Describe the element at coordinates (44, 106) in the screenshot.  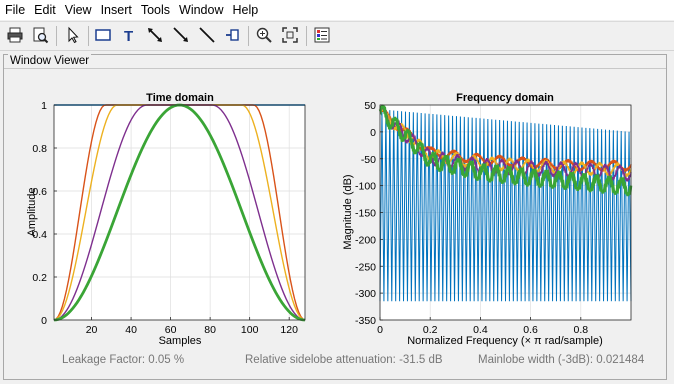
I see `time-ytick-label: 1` at that location.